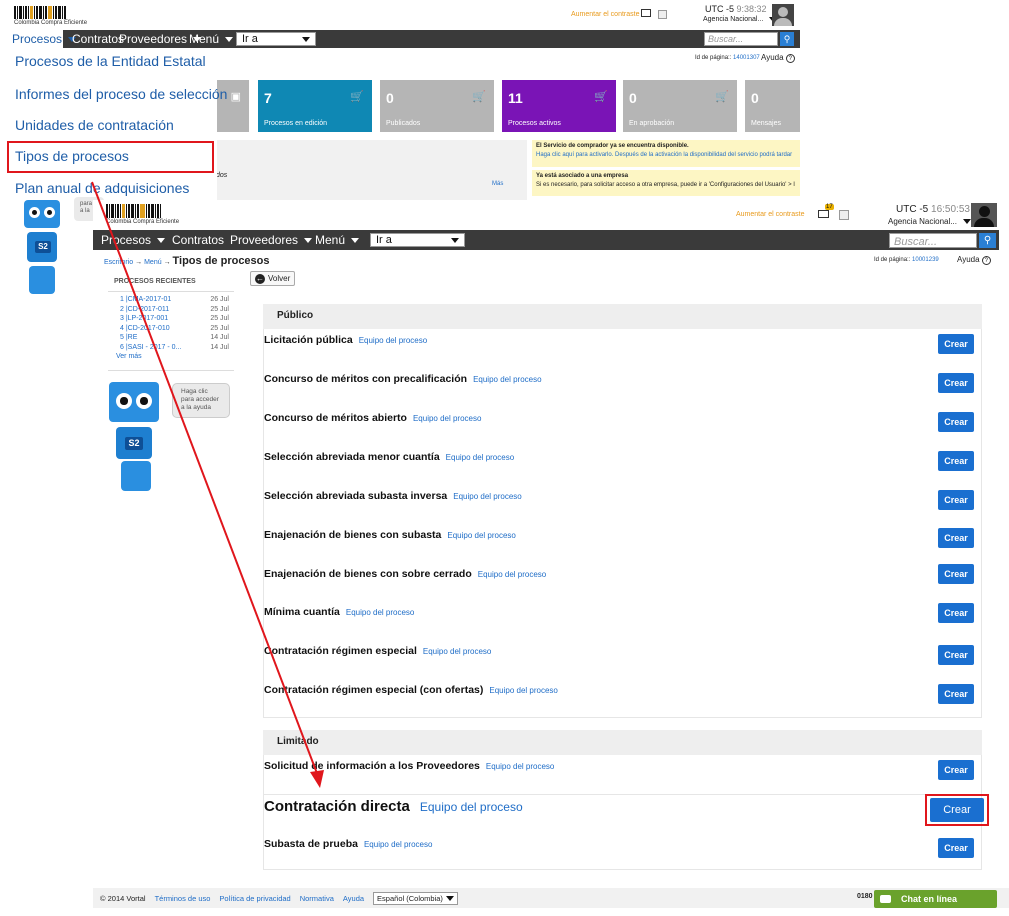  Describe the element at coordinates (317, 779) in the screenshot. I see `annotation-arrow-head` at that location.